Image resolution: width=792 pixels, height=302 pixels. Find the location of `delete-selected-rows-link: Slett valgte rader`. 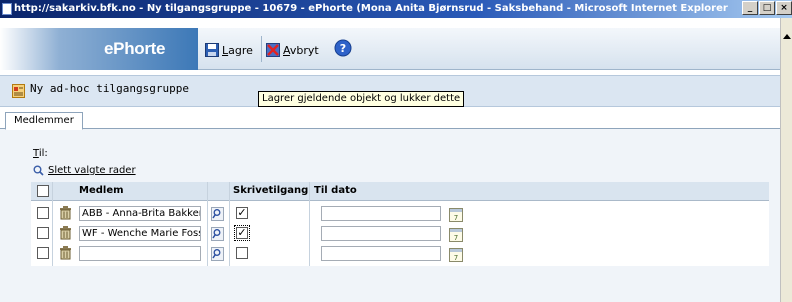

delete-selected-rows-link: Slett valgte rader is located at coordinates (84, 170).